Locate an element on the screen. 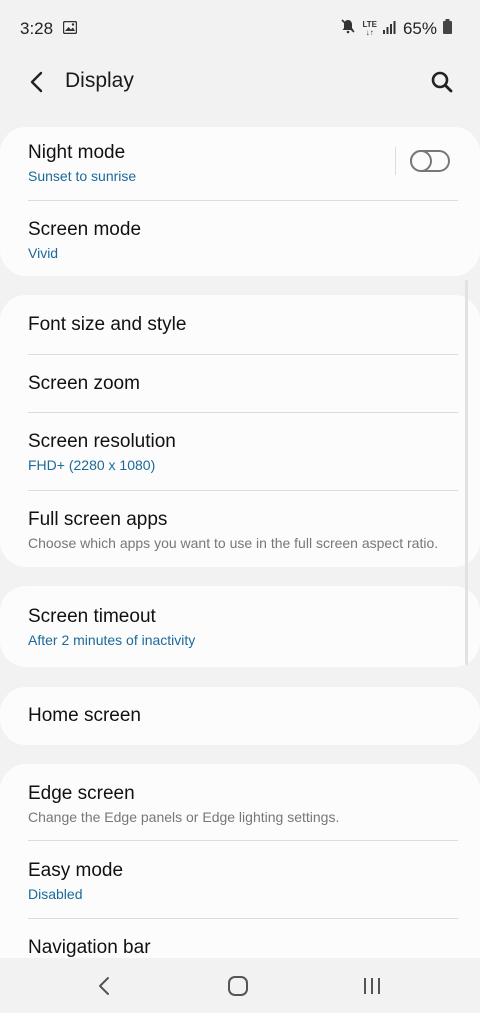 The width and height of the screenshot is (480, 1013). back-button is located at coordinates (38, 82).